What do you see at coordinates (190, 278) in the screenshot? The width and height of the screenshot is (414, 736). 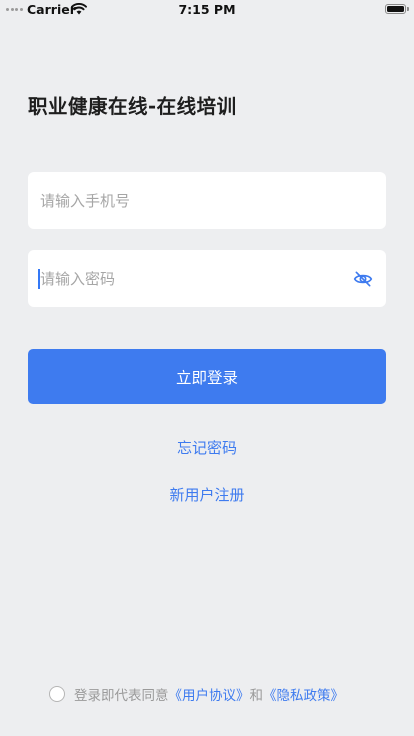 I see `password-input` at bounding box center [190, 278].